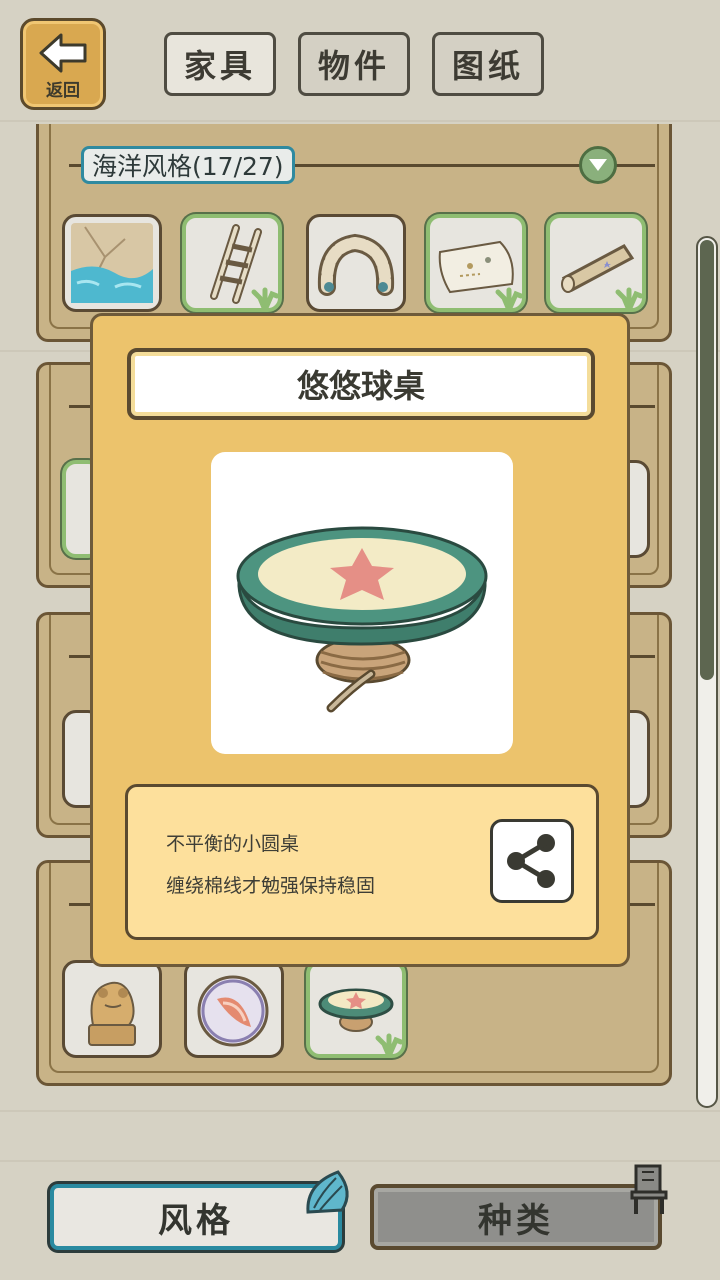 The height and width of the screenshot is (1280, 720). Describe the element at coordinates (488, 64) in the screenshot. I see `tab-blueprints: 图纸` at that location.